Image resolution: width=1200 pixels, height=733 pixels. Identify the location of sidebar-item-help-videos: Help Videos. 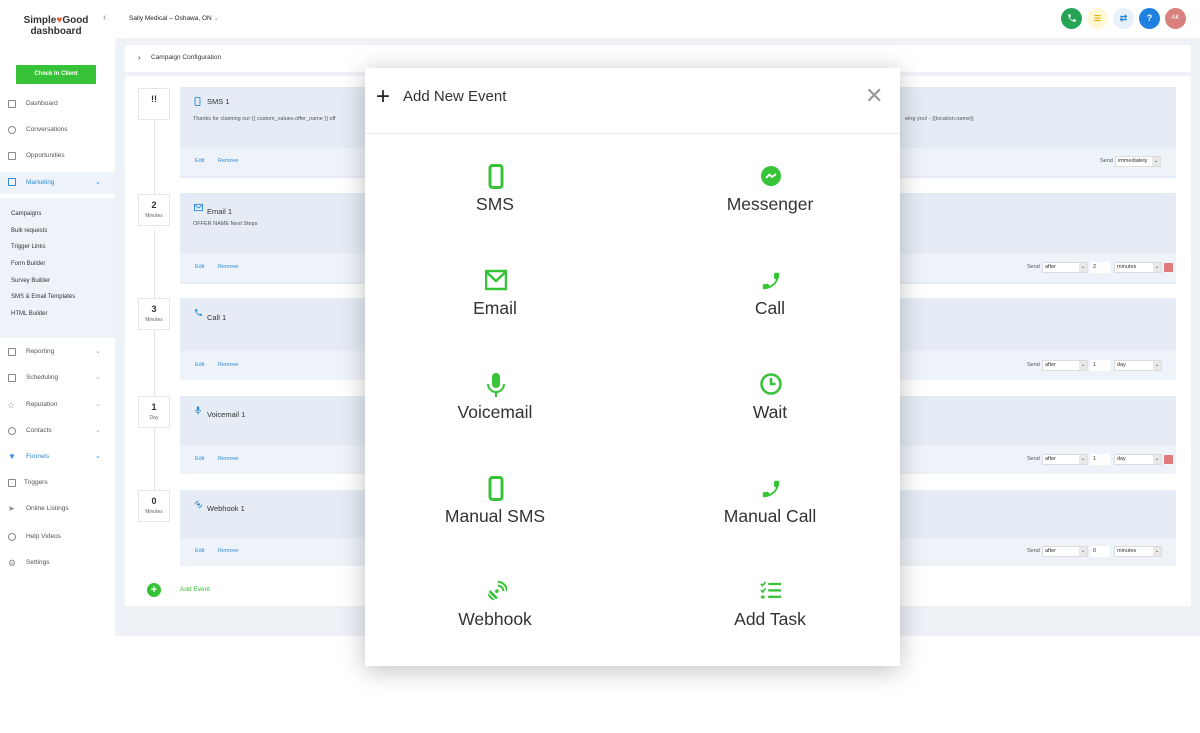
(57, 537).